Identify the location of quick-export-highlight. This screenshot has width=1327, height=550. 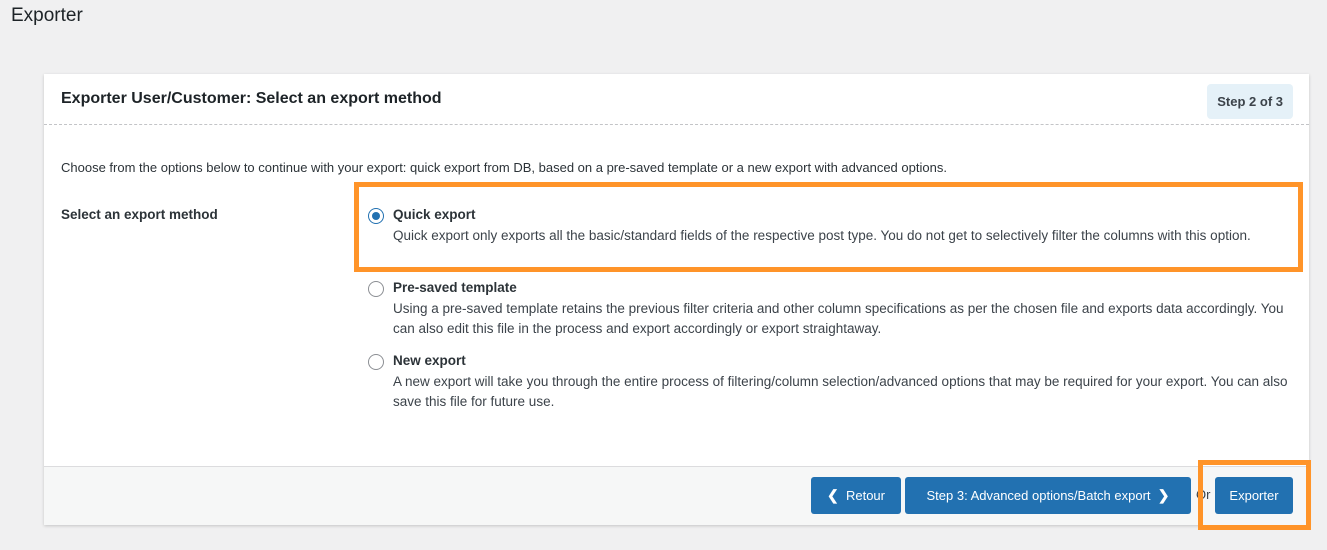
(828, 227).